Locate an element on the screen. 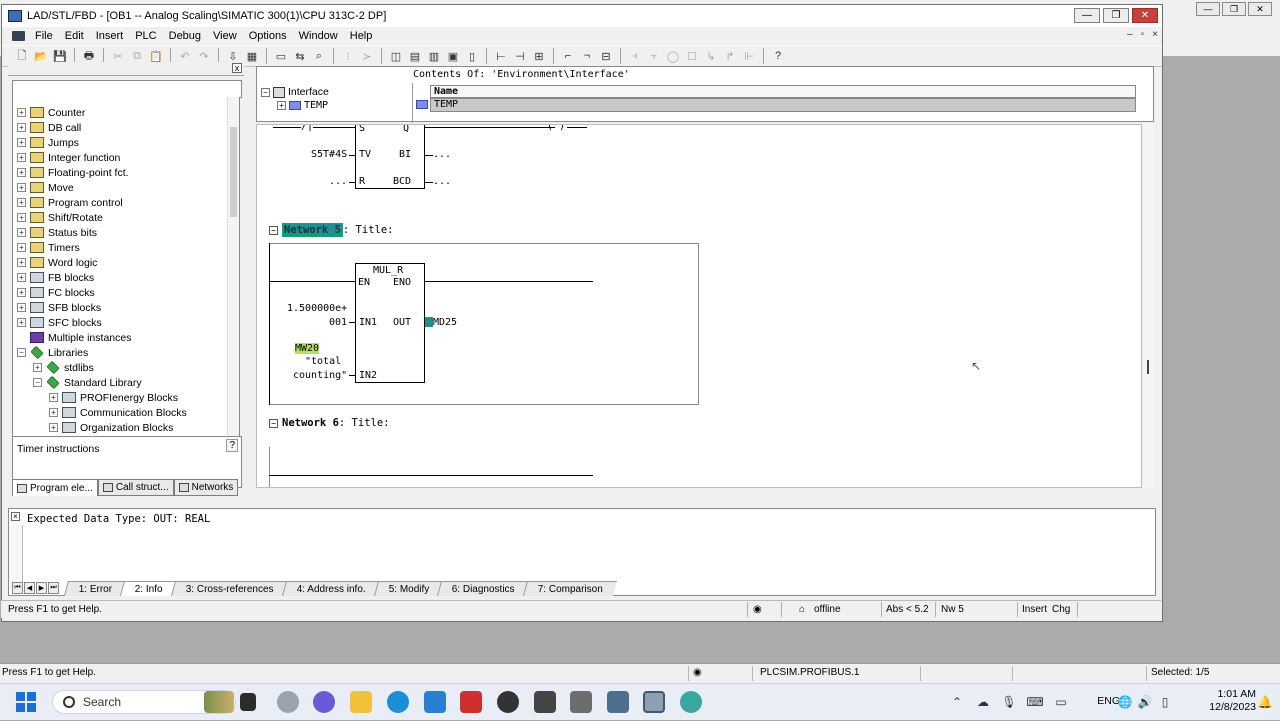 This screenshot has width=1280, height=721. scroll-thumb is located at coordinates (1148, 367).